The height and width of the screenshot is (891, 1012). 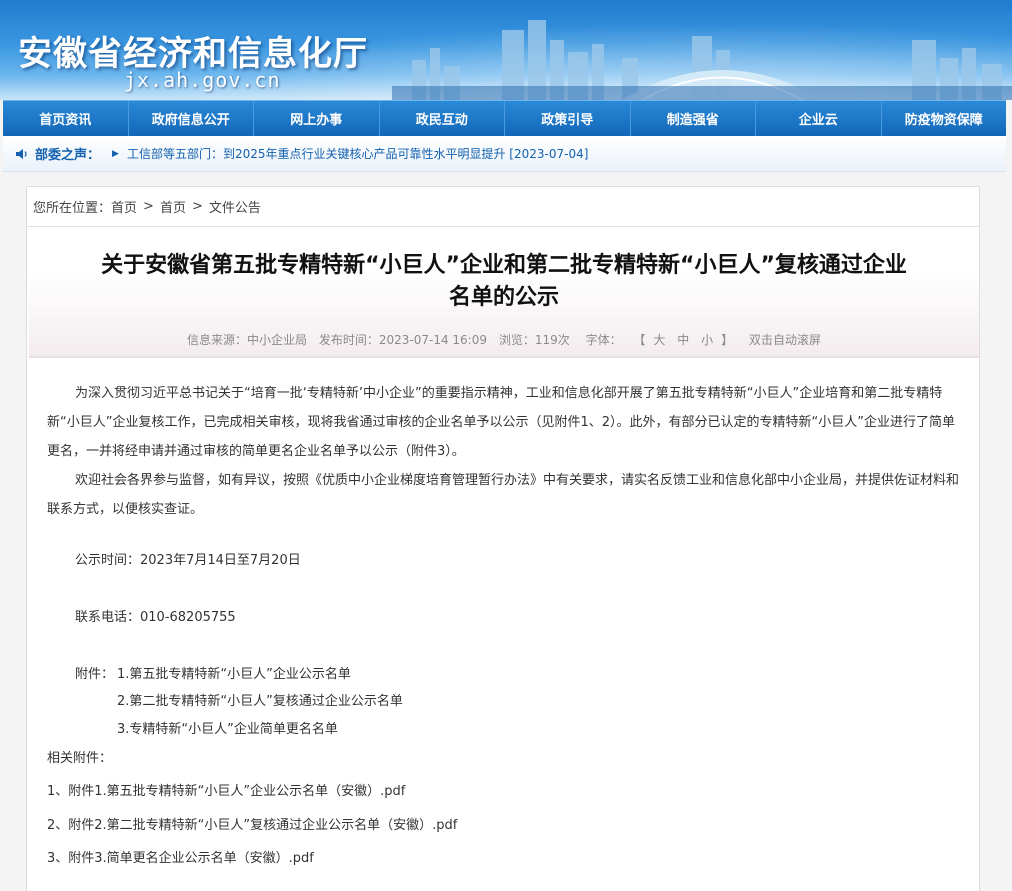 I want to click on font-medium-button: 中, so click(x=683, y=340).